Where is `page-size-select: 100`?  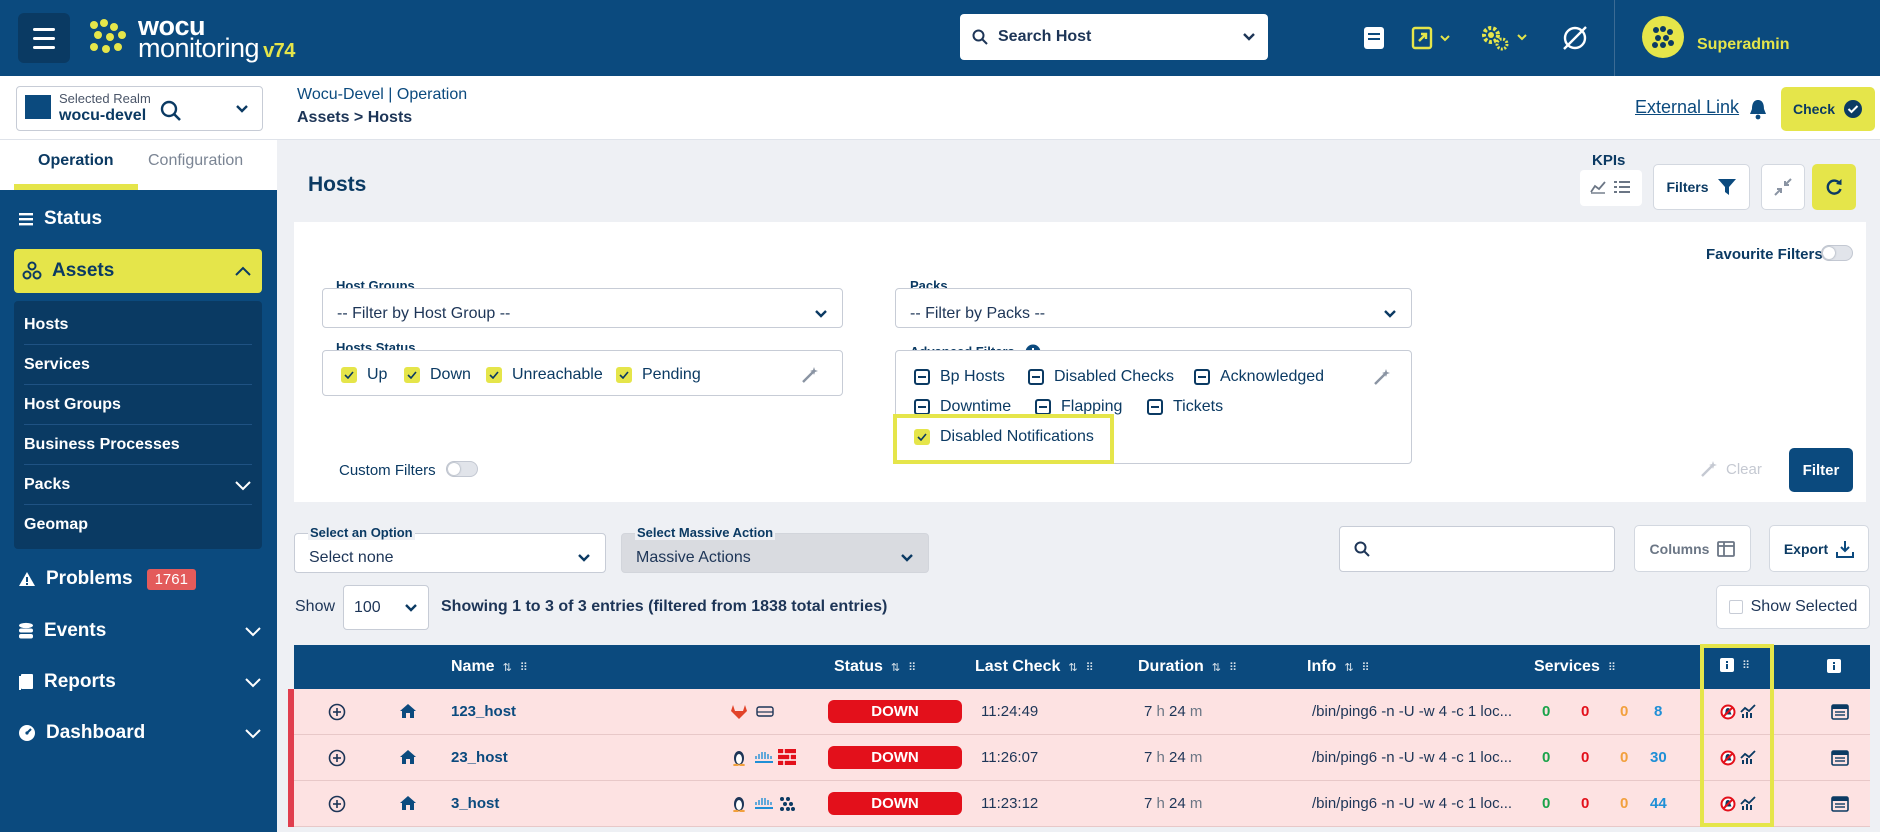
page-size-select: 100 is located at coordinates (386, 607).